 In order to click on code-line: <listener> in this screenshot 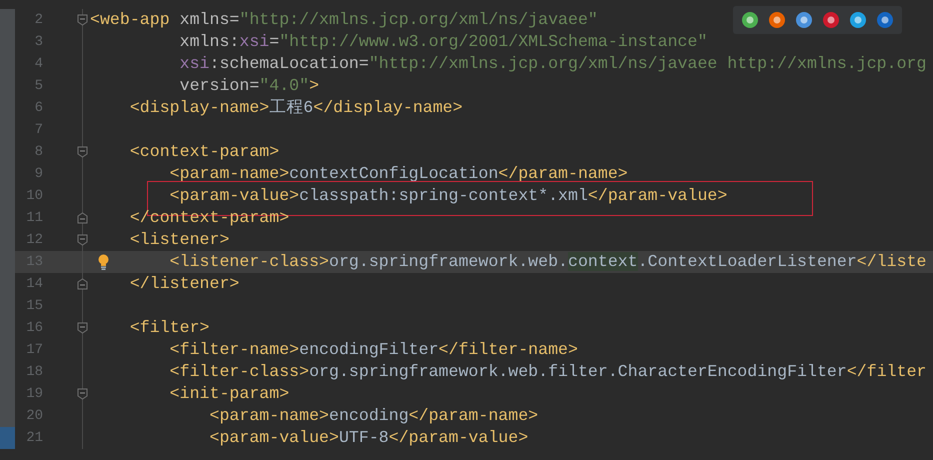, I will do `click(180, 239)`.